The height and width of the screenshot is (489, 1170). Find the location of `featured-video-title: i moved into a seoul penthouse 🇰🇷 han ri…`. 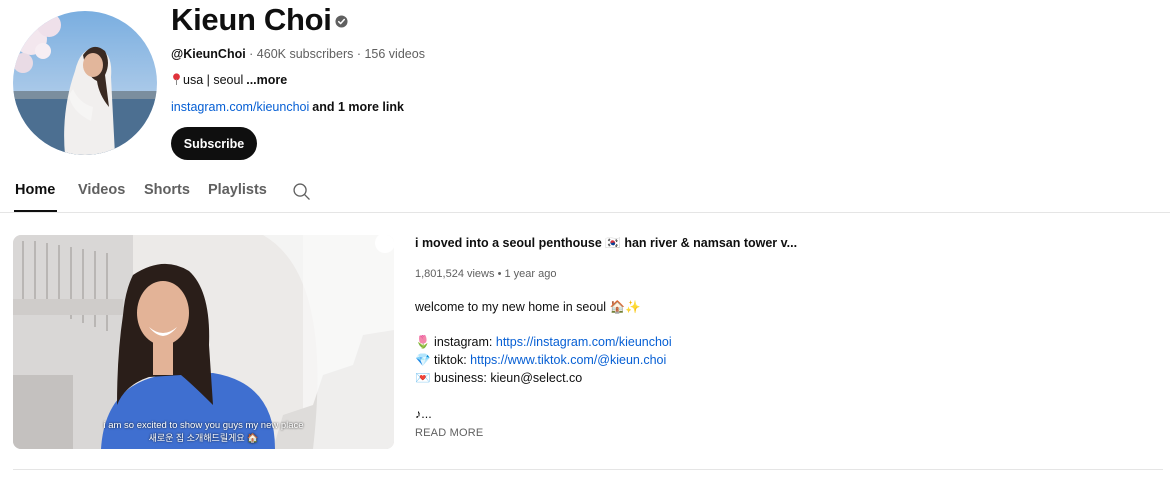

featured-video-title: i moved into a seoul penthouse 🇰🇷 han ri… is located at coordinates (606, 243).